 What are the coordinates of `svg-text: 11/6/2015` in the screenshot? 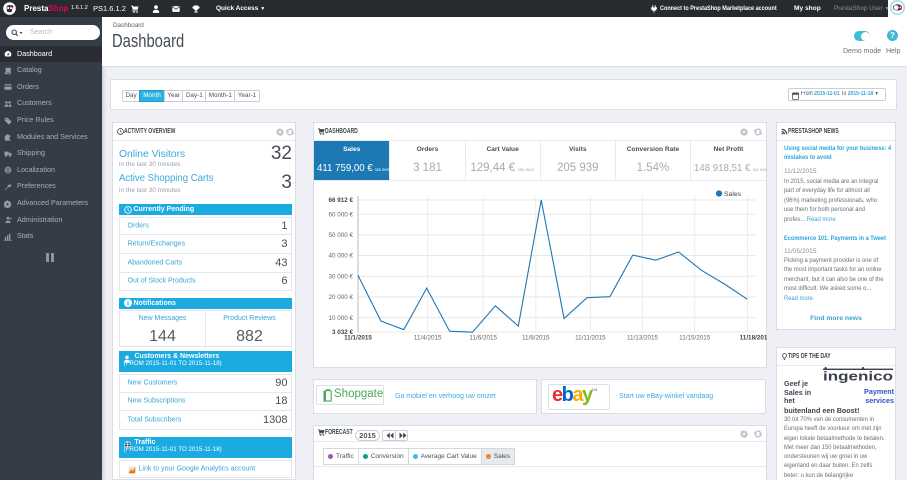 It's located at (483, 338).